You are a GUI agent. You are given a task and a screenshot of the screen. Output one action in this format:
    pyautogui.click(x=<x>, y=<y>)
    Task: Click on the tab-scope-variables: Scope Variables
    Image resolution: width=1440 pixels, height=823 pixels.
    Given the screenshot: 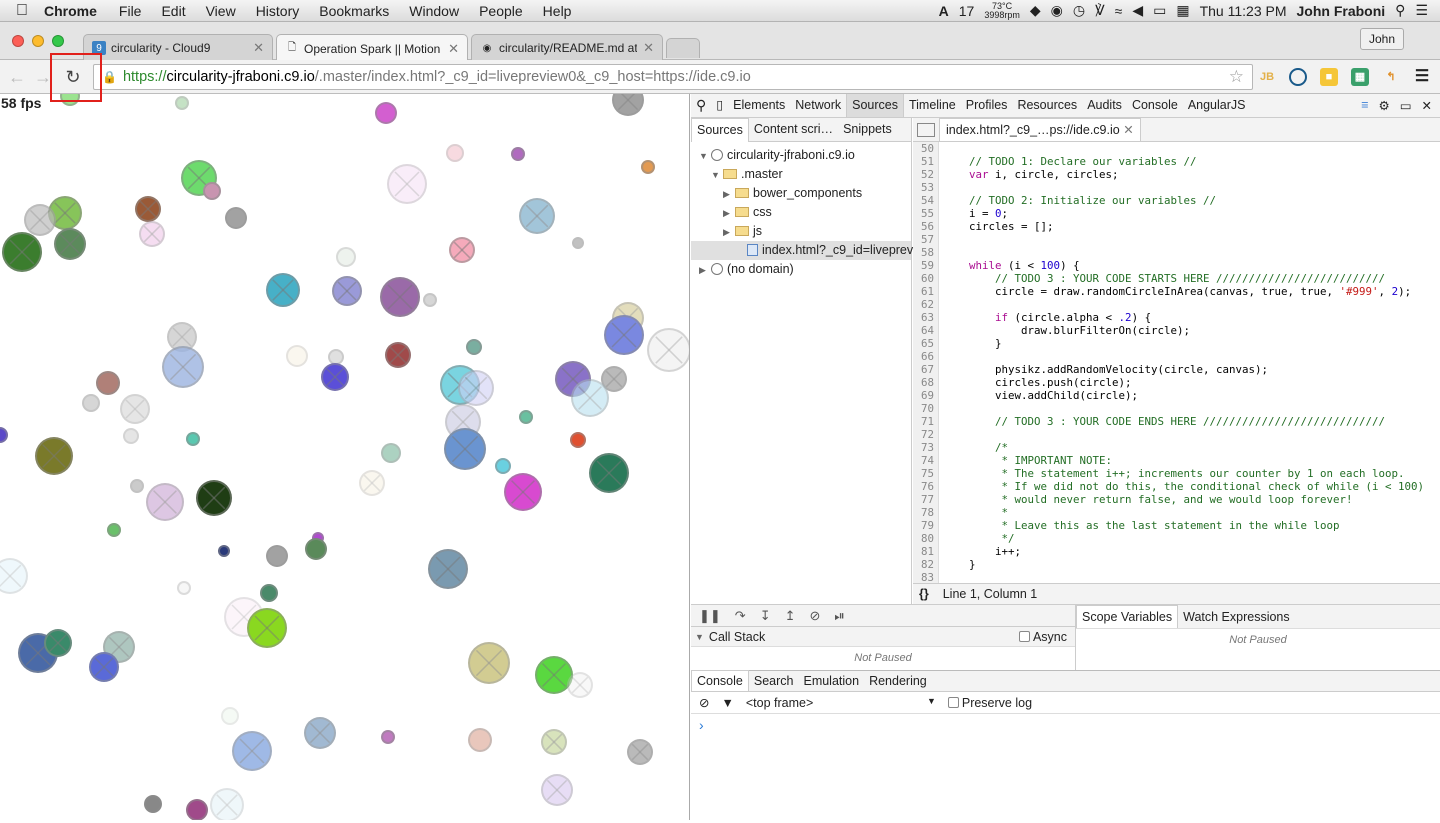 What is the action you would take?
    pyautogui.click(x=1127, y=616)
    